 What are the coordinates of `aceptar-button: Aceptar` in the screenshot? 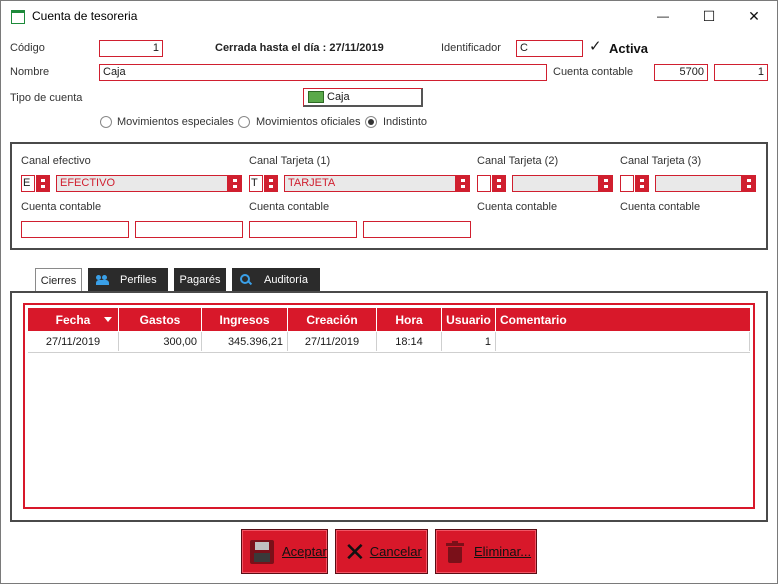 It's located at (284, 551).